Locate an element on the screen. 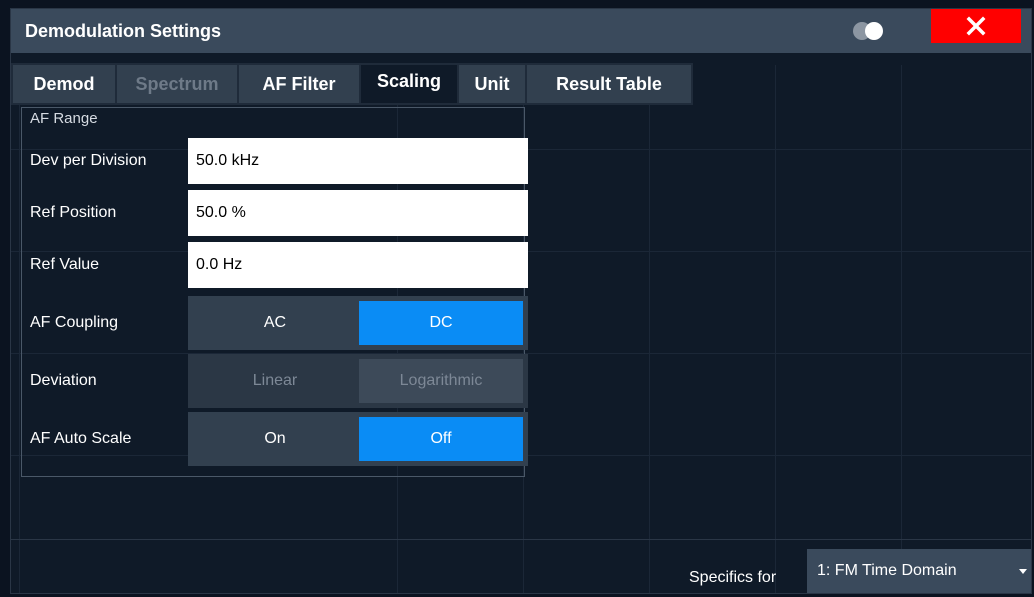 Image resolution: width=1034 pixels, height=597 pixels. tab-af-filter: AF Filter is located at coordinates (299, 84).